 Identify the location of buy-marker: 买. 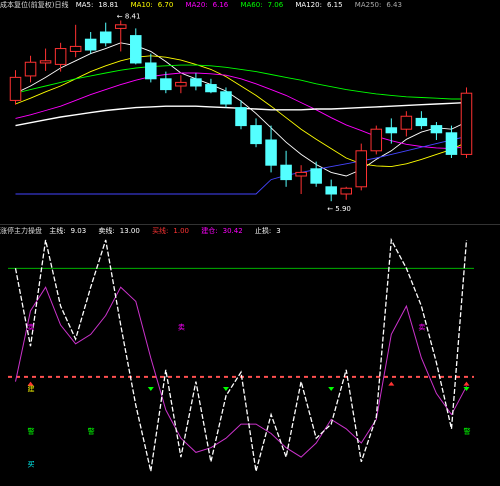
(31, 465).